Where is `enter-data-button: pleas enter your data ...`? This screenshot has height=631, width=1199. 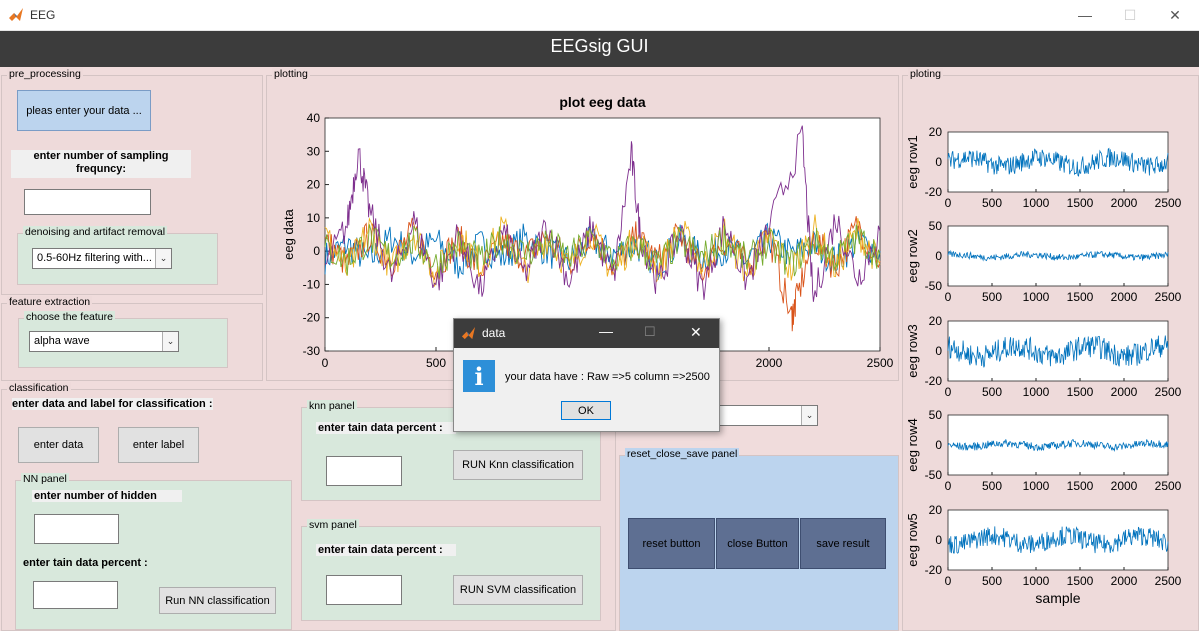
enter-data-button: pleas enter your data ... is located at coordinates (84, 110).